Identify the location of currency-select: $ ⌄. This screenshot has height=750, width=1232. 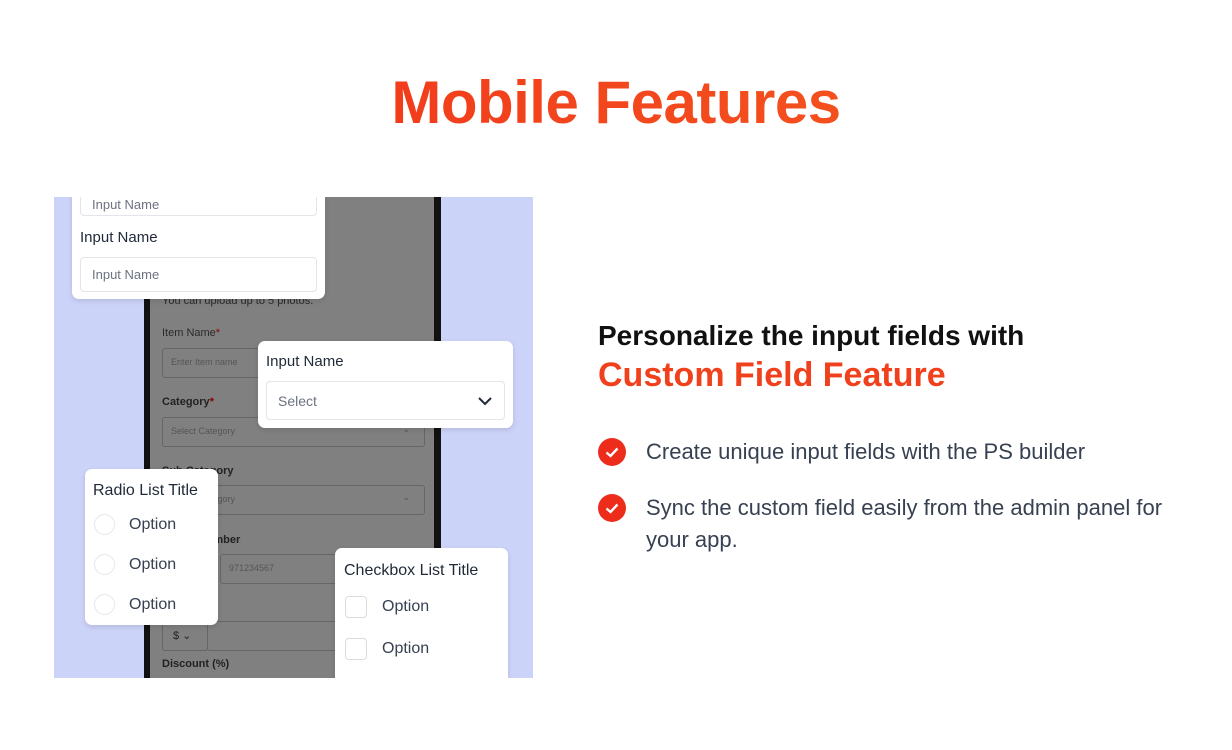
(185, 636).